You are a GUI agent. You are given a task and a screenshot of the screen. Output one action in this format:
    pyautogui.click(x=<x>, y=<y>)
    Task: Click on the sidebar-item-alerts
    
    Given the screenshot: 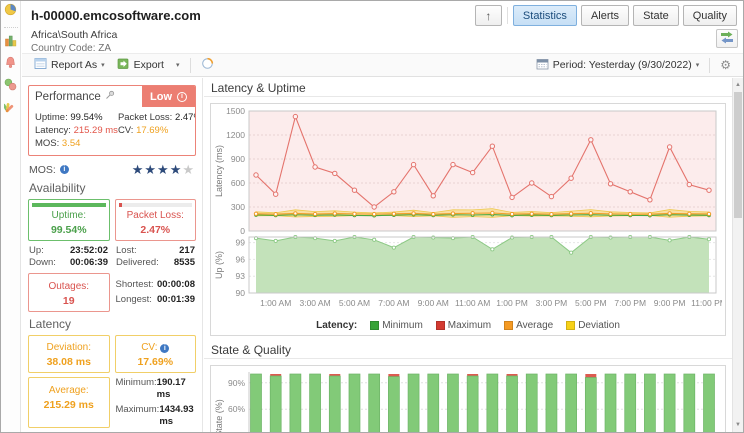 What is the action you would take?
    pyautogui.click(x=11, y=65)
    